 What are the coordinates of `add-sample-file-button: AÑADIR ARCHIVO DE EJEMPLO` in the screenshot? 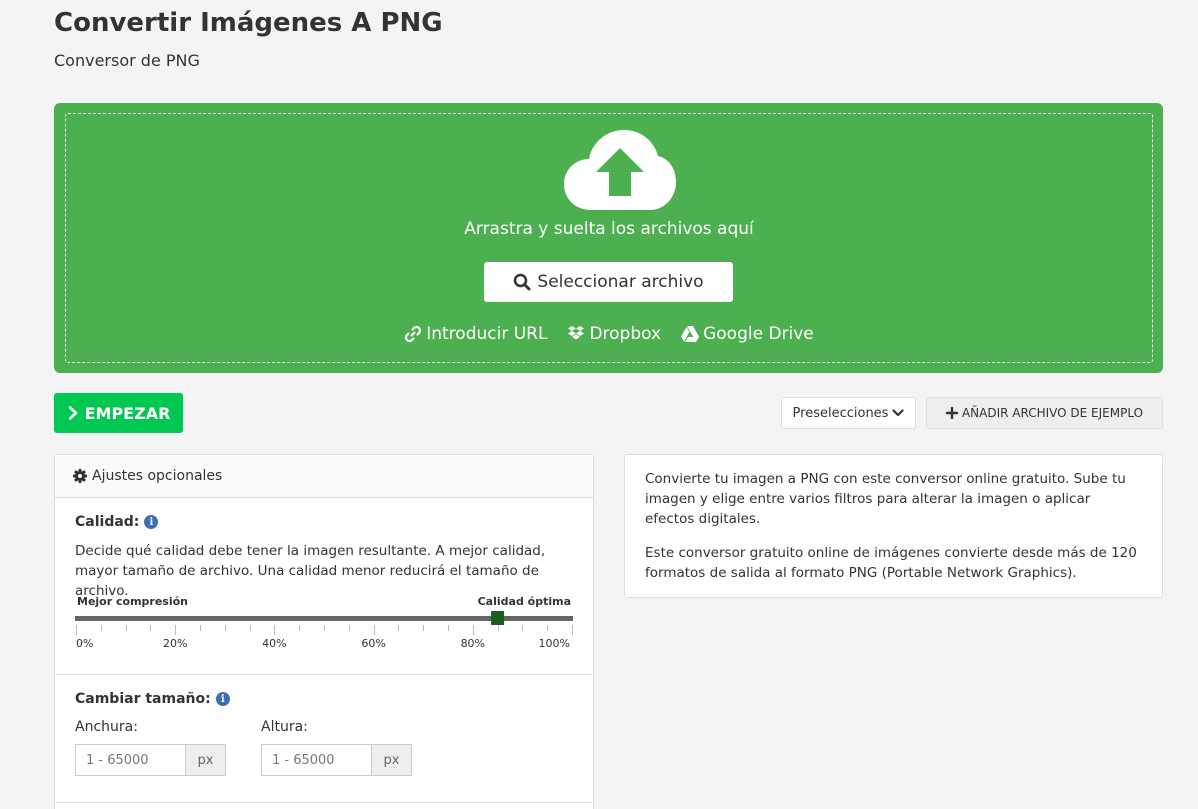 It's located at (1044, 413).